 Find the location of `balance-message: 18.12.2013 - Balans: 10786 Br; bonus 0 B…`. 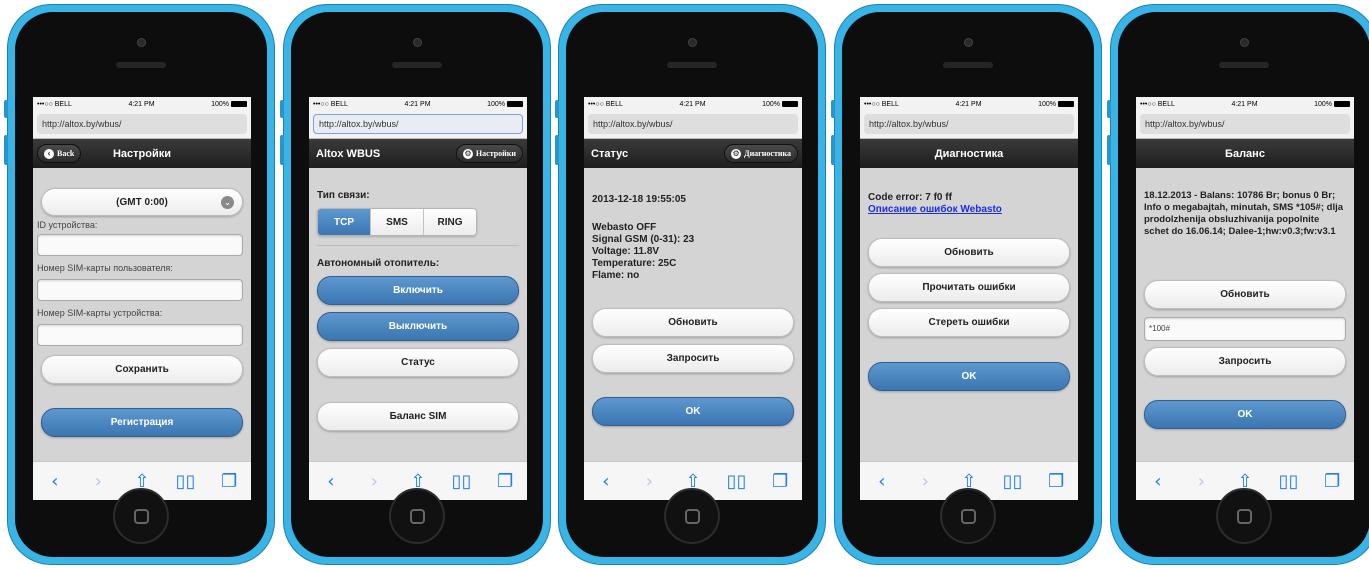

balance-message: 18.12.2013 - Balans: 10786 Br; bonus 0 B… is located at coordinates (1244, 213).